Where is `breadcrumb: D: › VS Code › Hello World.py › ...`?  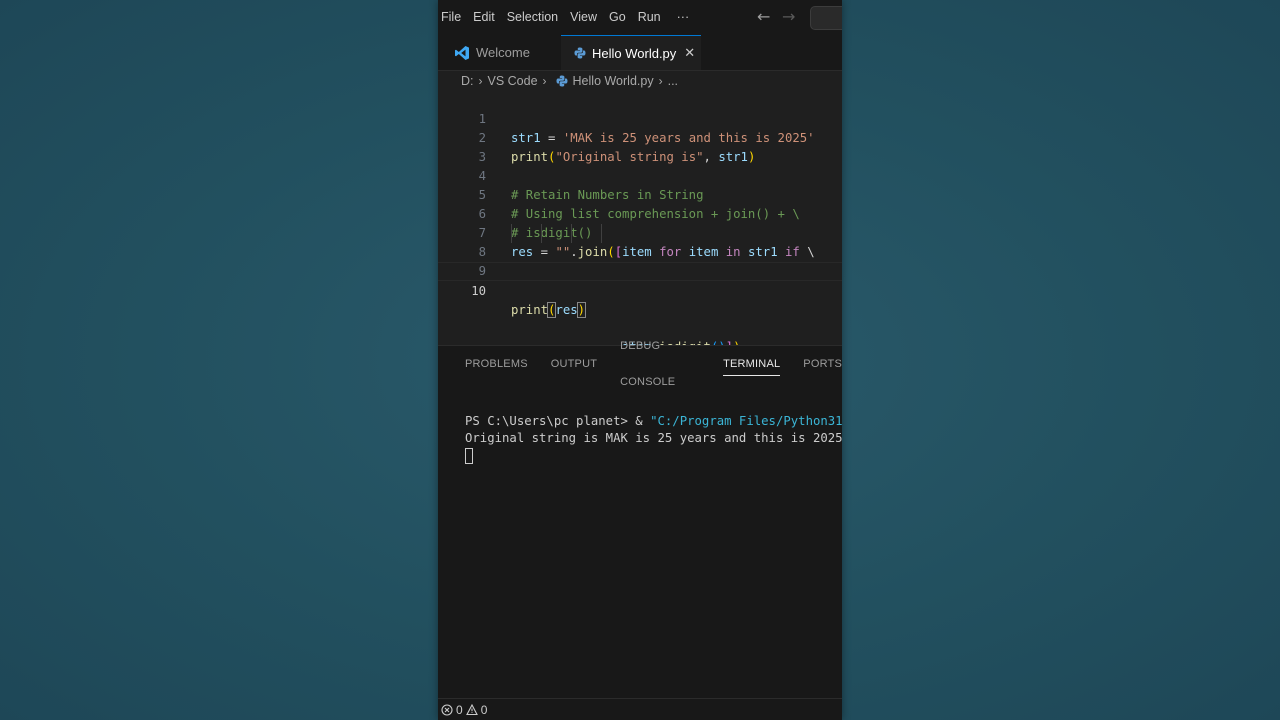 breadcrumb: D: › VS Code › Hello World.py › ... is located at coordinates (640, 81).